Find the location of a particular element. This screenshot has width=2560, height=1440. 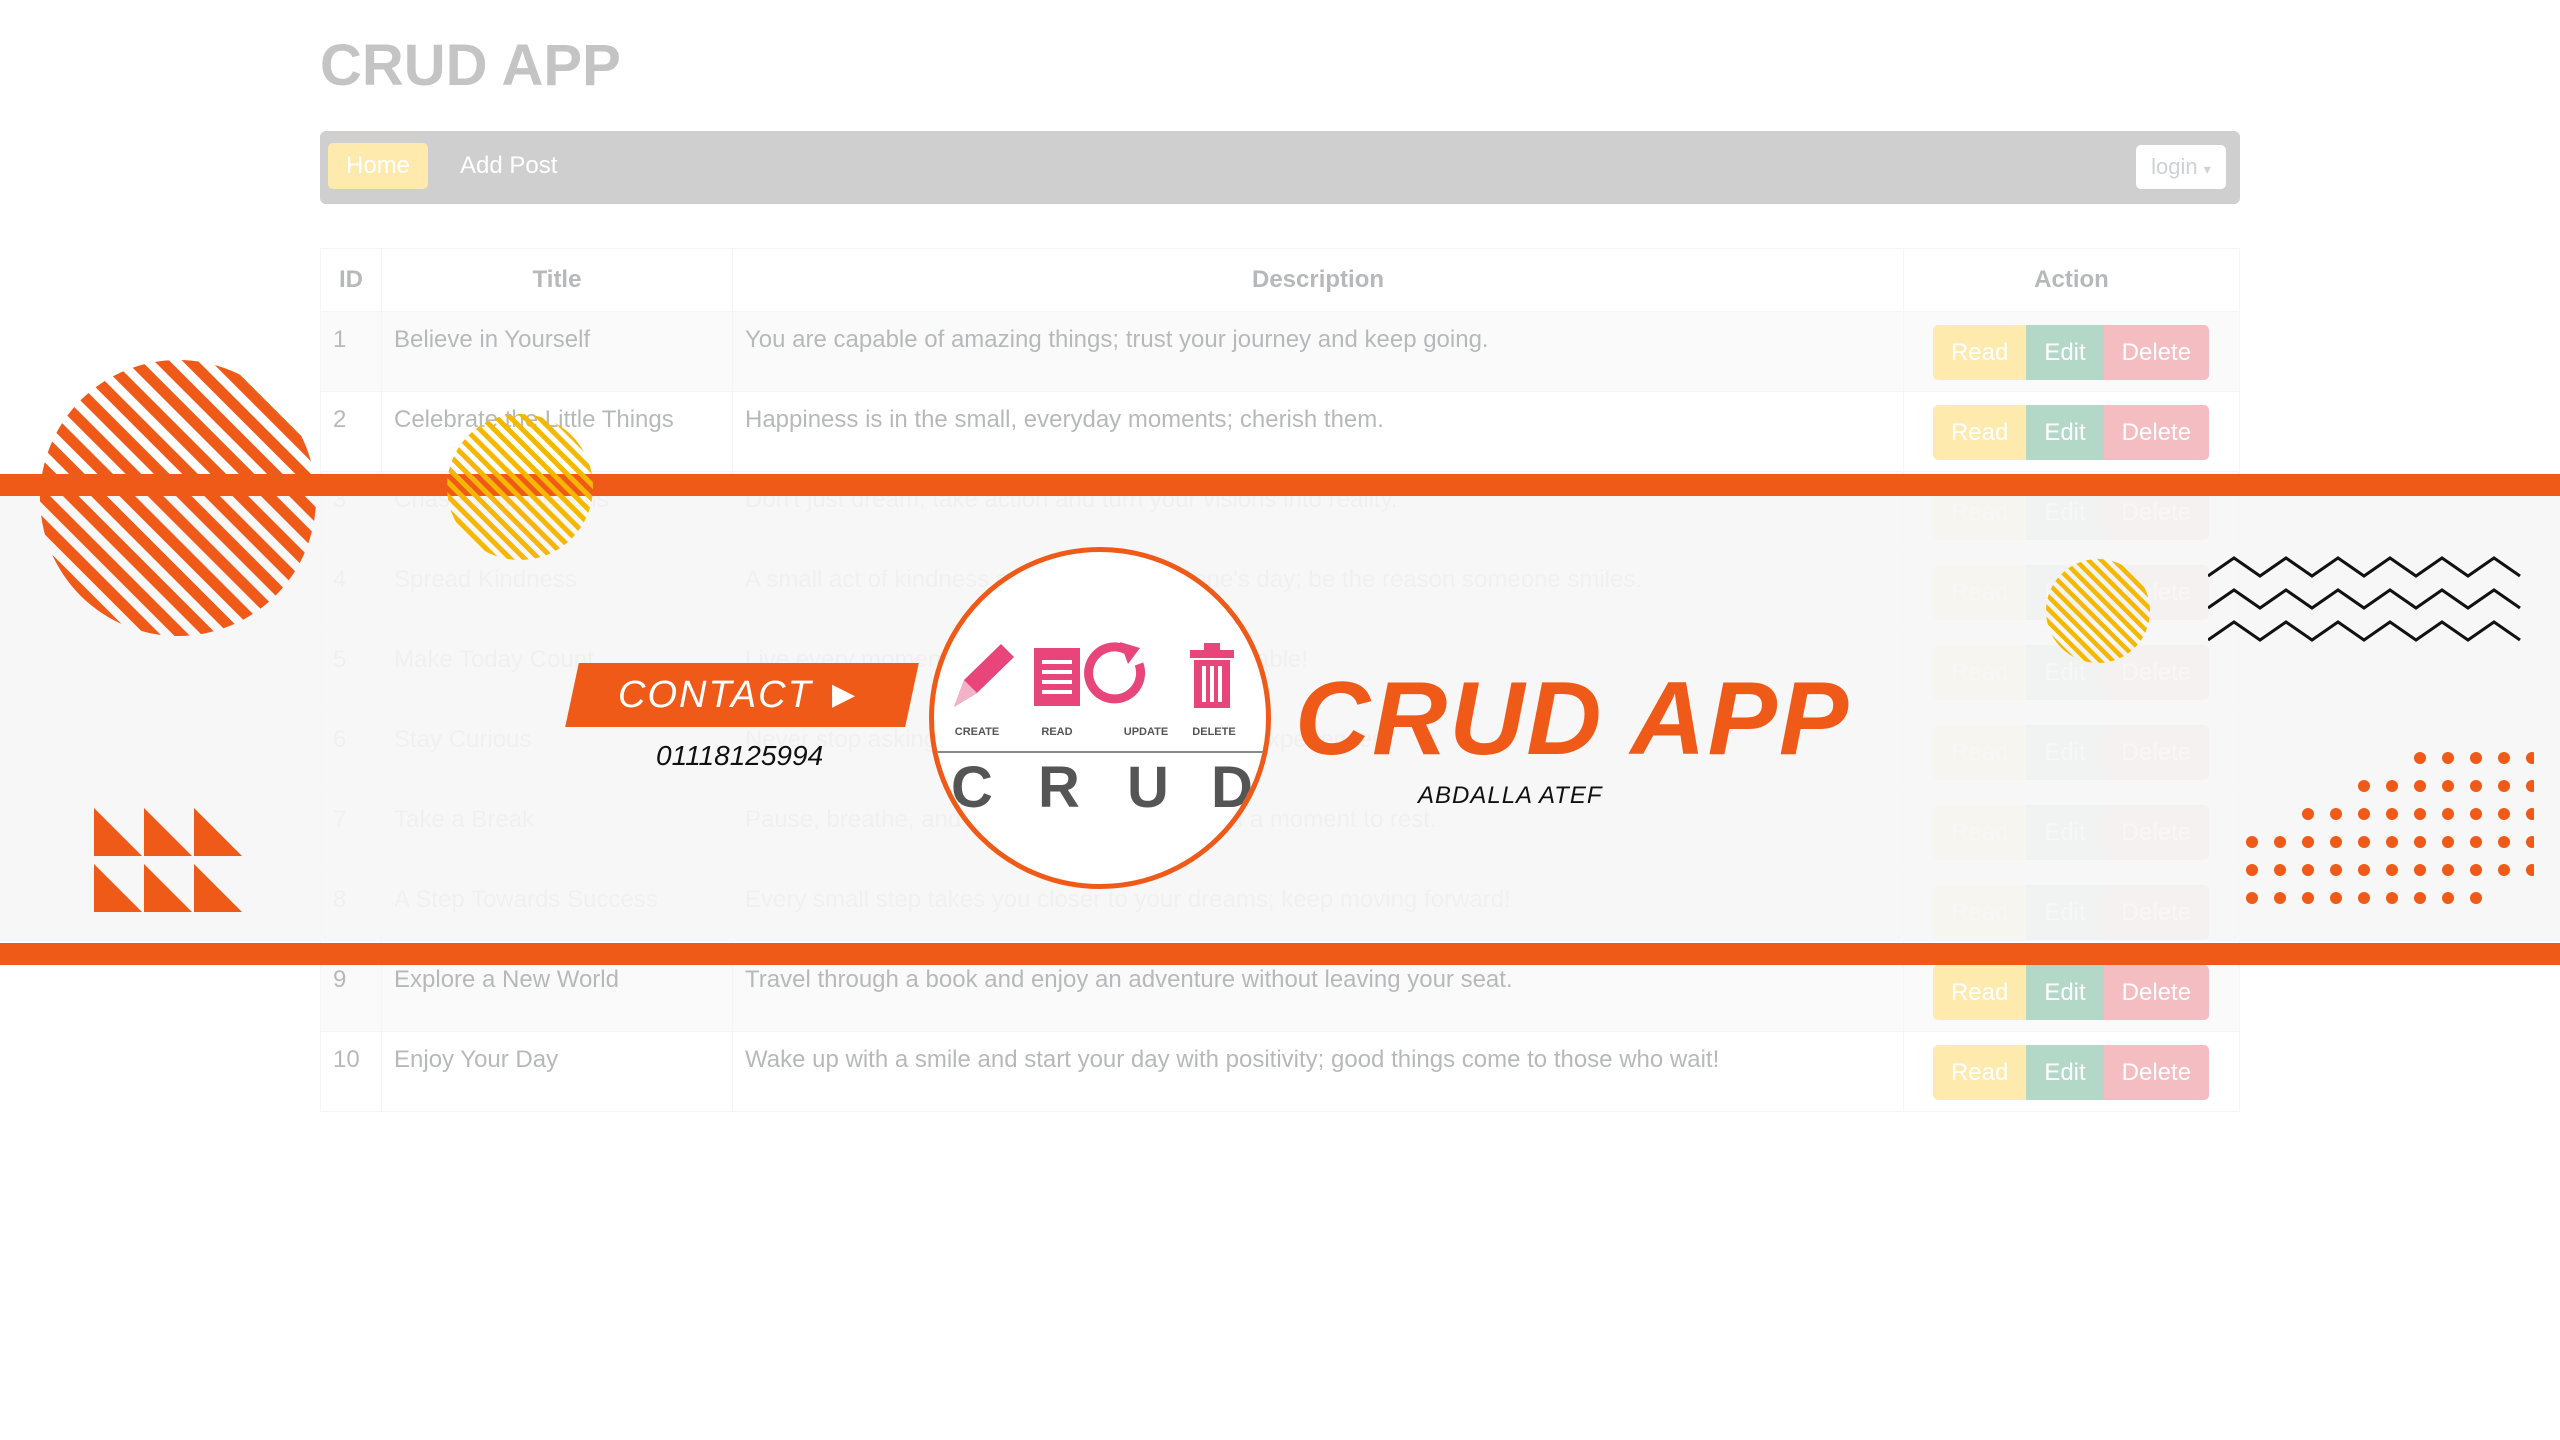

phone-number: 01118125994 is located at coordinates (740, 755).